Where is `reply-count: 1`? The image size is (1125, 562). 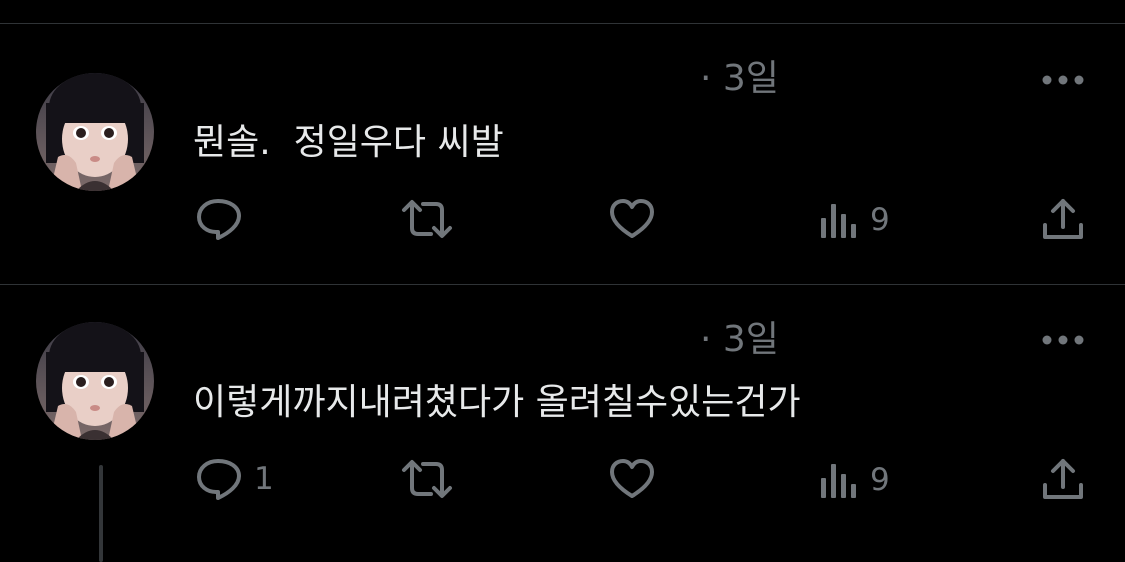 reply-count: 1 is located at coordinates (264, 478).